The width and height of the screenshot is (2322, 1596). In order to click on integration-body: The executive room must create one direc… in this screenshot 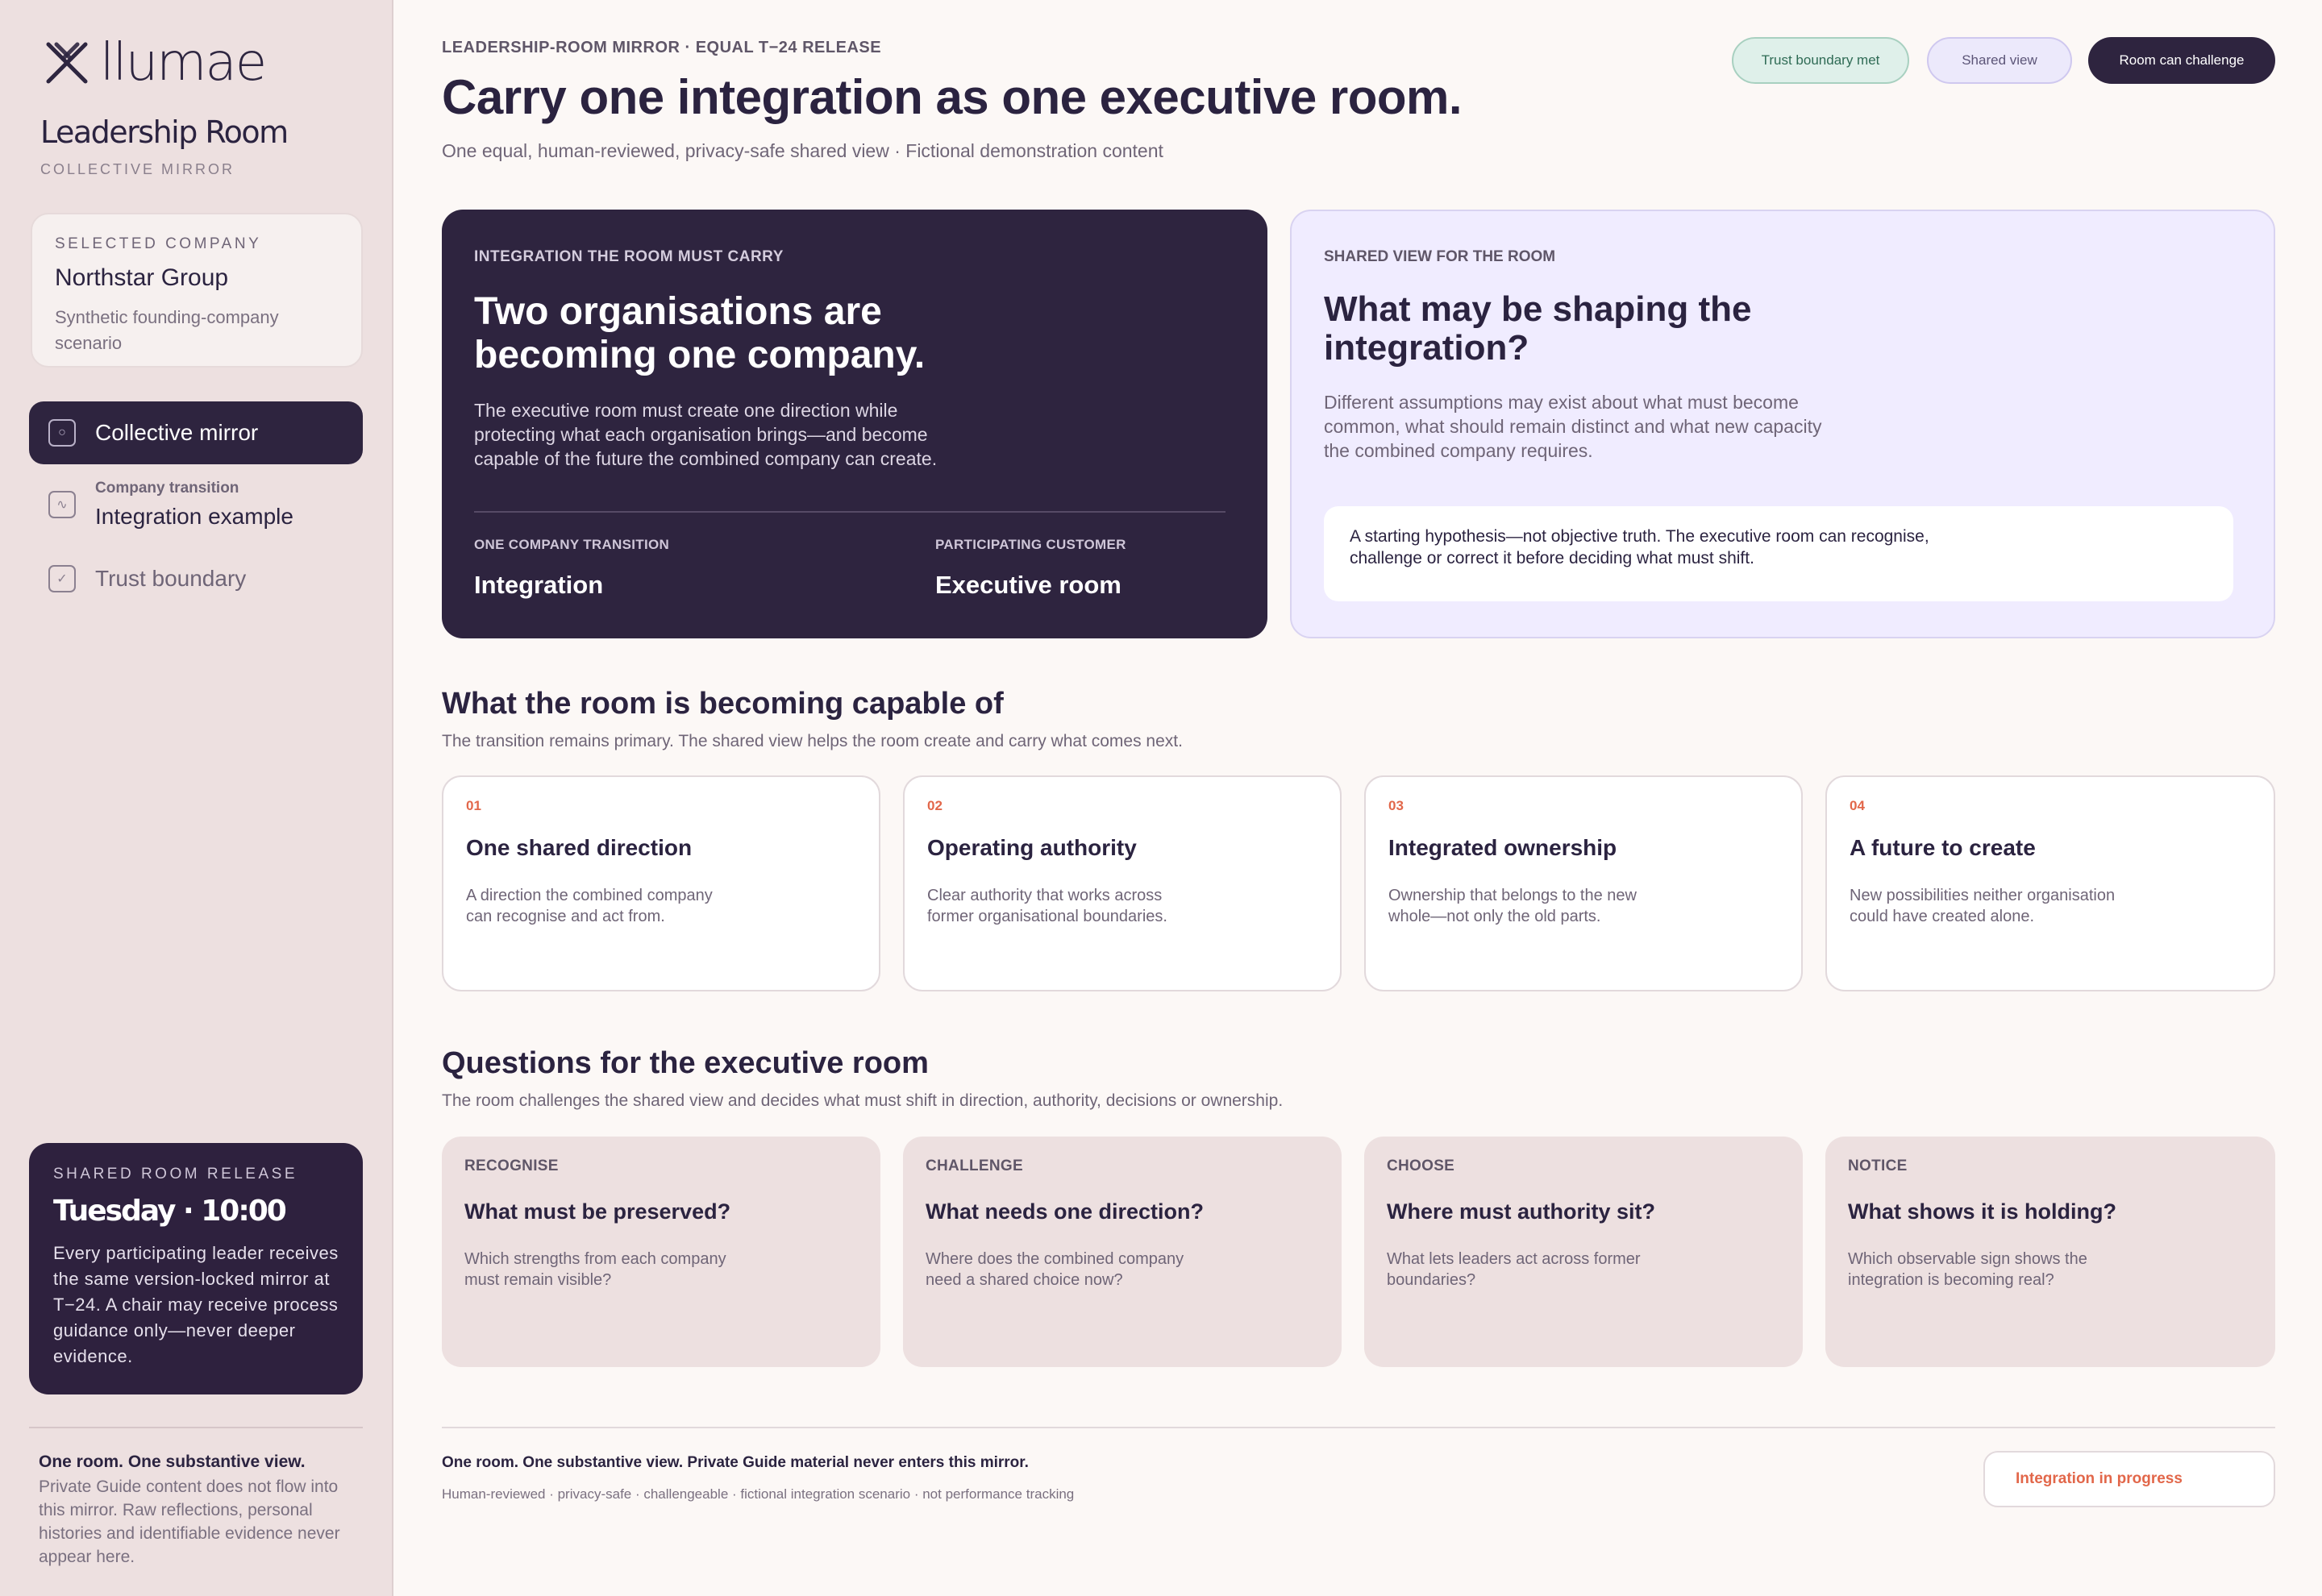, I will do `click(706, 434)`.